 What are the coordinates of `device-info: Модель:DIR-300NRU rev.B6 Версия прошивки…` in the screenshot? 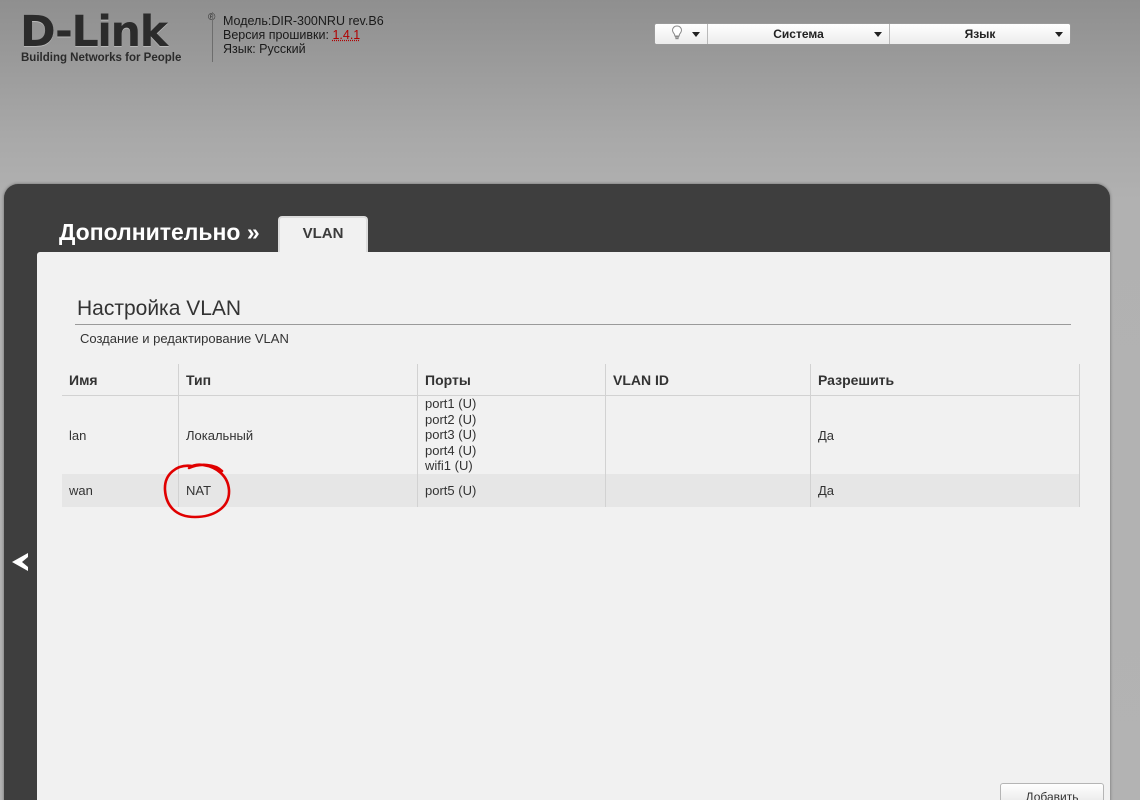 It's located at (303, 35).